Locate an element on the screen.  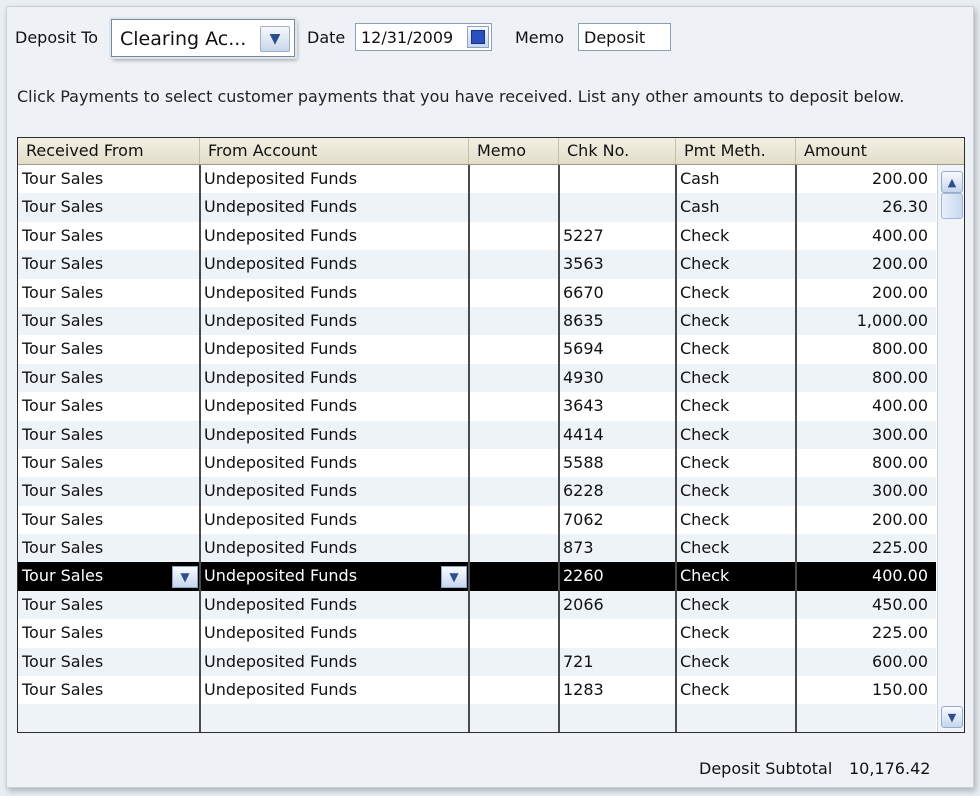
deposit-to-combo: Clearing Ac... ▼ is located at coordinates (203, 38).